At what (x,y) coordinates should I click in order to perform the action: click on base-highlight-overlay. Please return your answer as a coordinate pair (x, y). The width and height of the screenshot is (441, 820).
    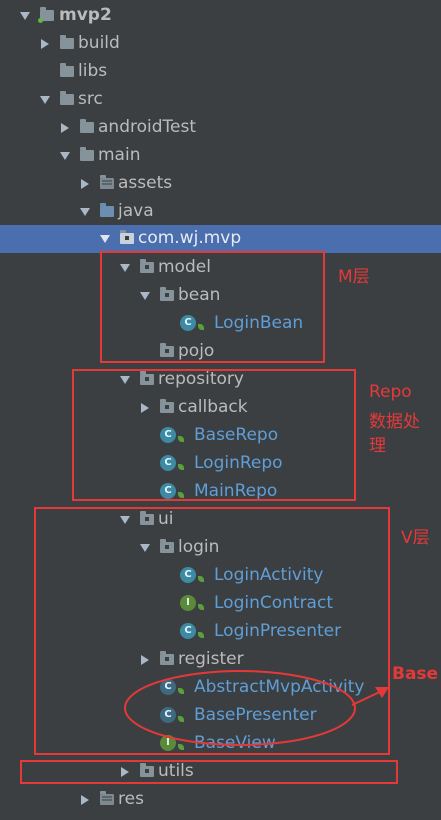
    Looking at the image, I should click on (256, 708).